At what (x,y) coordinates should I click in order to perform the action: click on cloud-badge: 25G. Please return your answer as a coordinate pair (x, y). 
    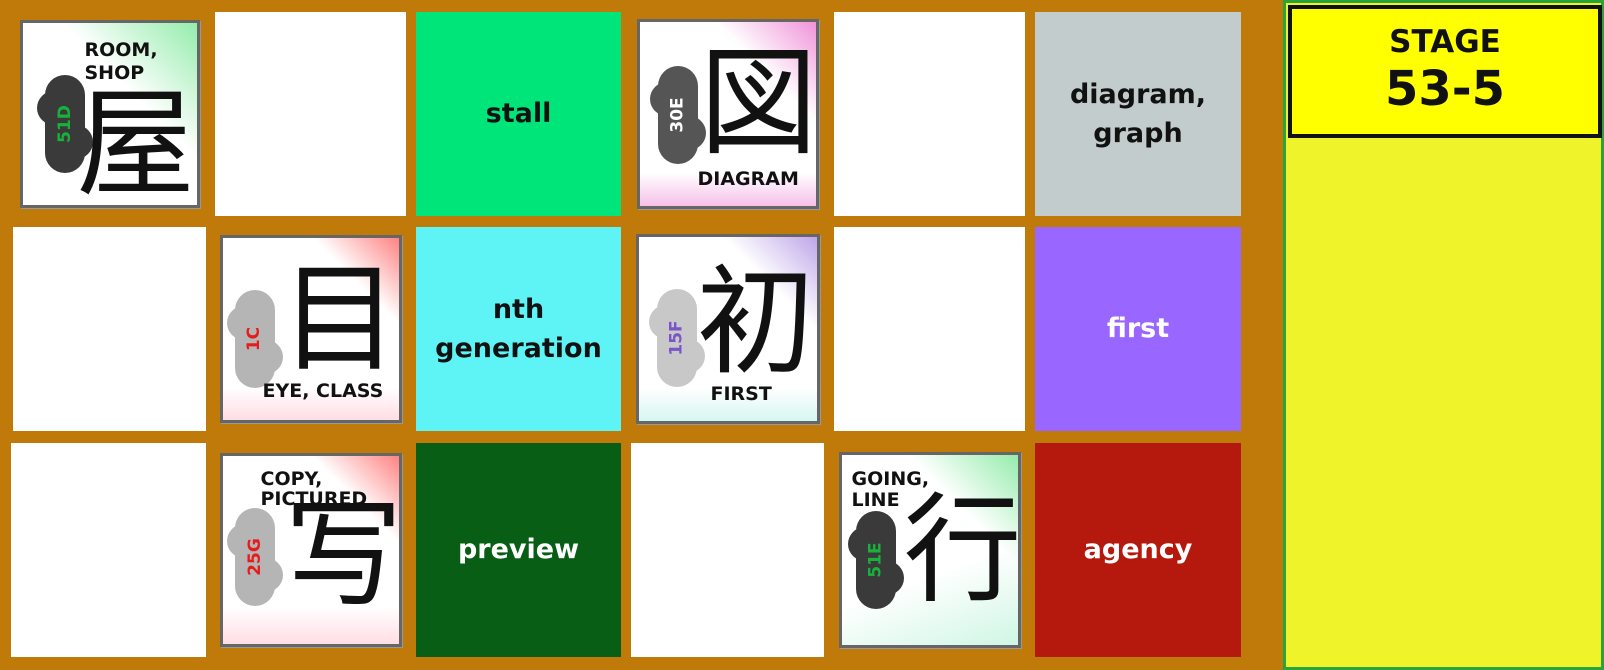
    Looking at the image, I should click on (254, 557).